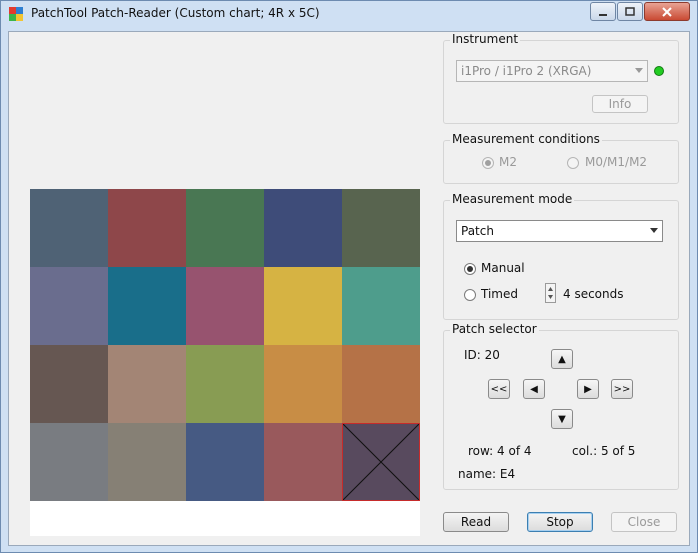  Describe the element at coordinates (494, 329) in the screenshot. I see `selector-group-label: Patch selector` at that location.